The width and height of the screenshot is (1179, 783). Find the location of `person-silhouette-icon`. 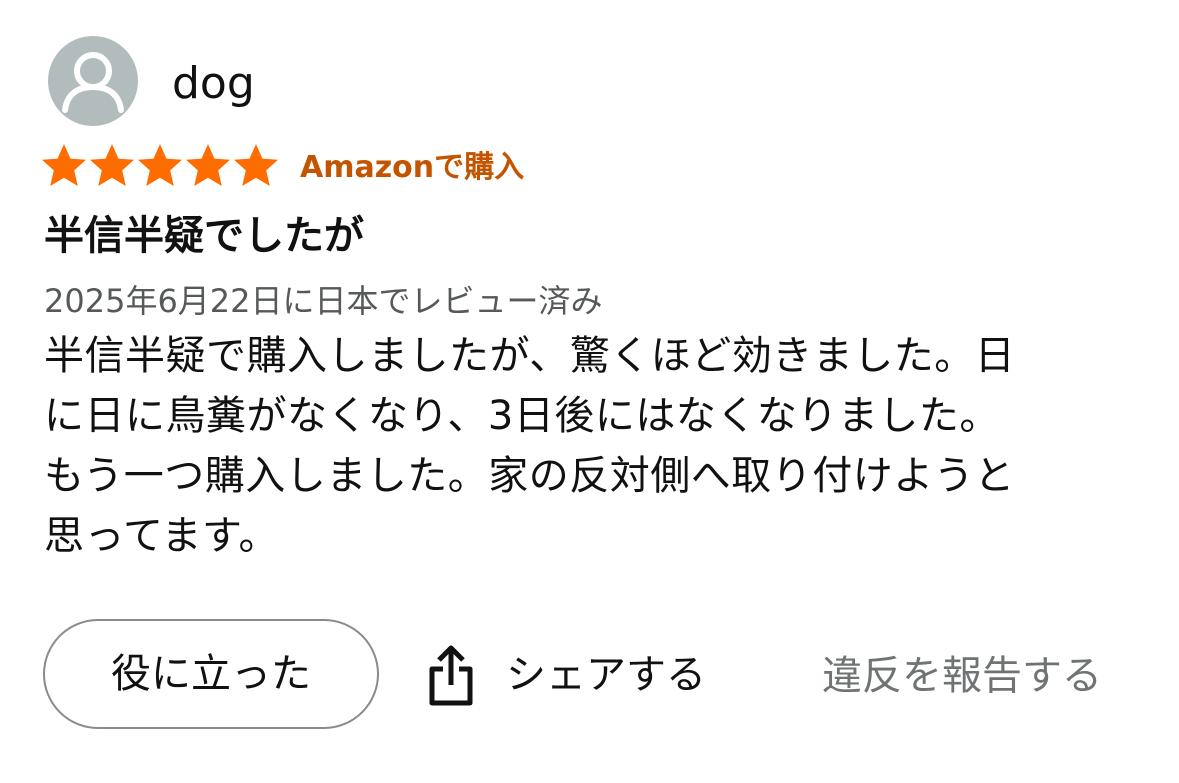

person-silhouette-icon is located at coordinates (93, 82).